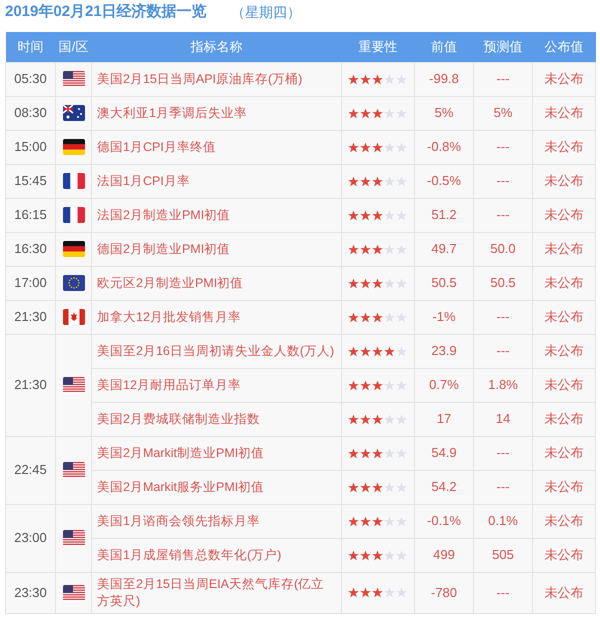 The height and width of the screenshot is (629, 600). What do you see at coordinates (378, 46) in the screenshot?
I see `column-header: 重要性` at bounding box center [378, 46].